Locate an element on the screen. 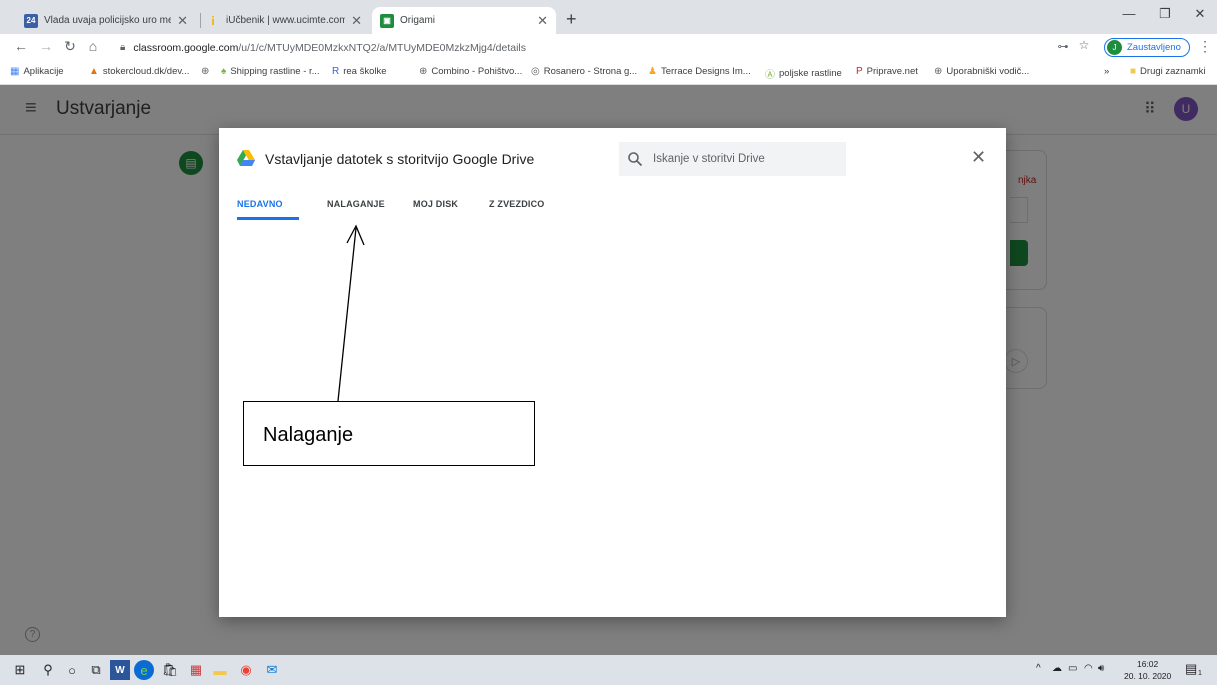  wifi-icon: ◠ is located at coordinates (1088, 668).